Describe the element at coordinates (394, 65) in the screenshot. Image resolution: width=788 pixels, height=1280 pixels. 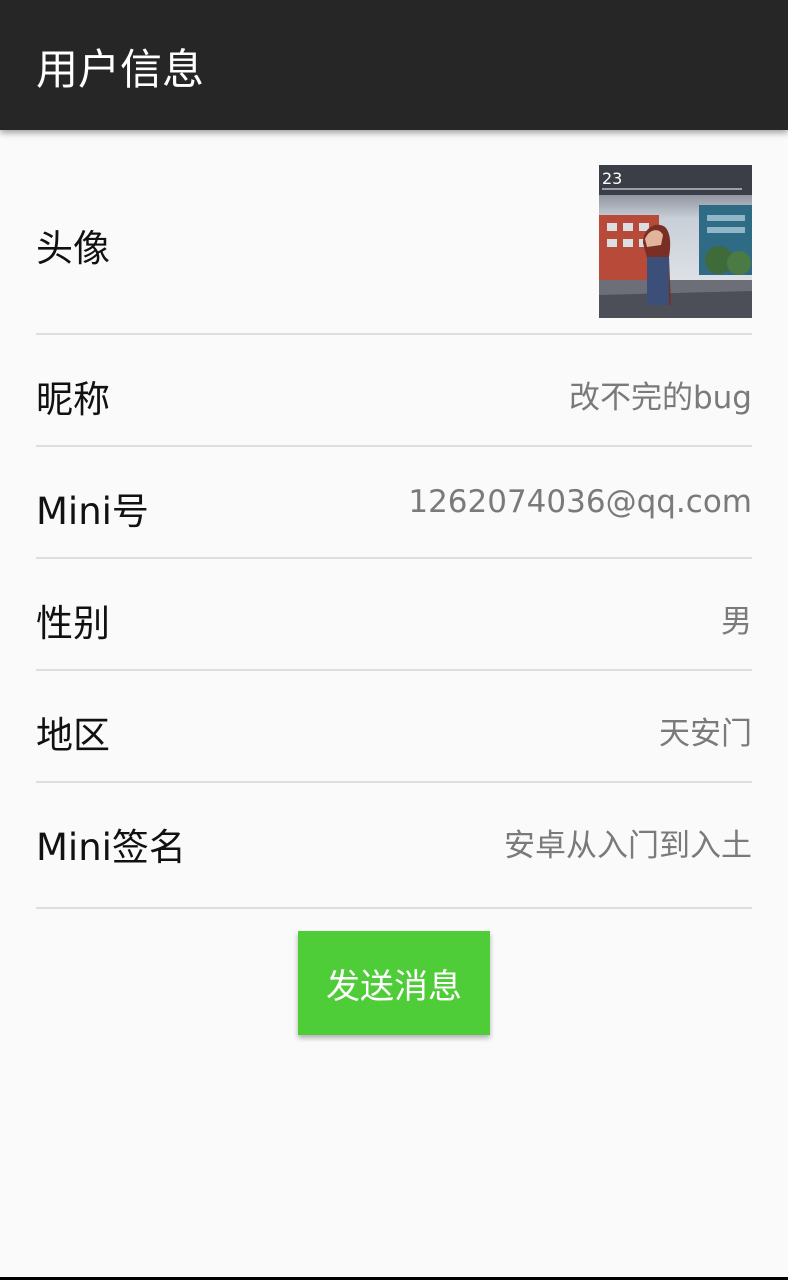
I see `app-toolbar: 用户信息` at that location.